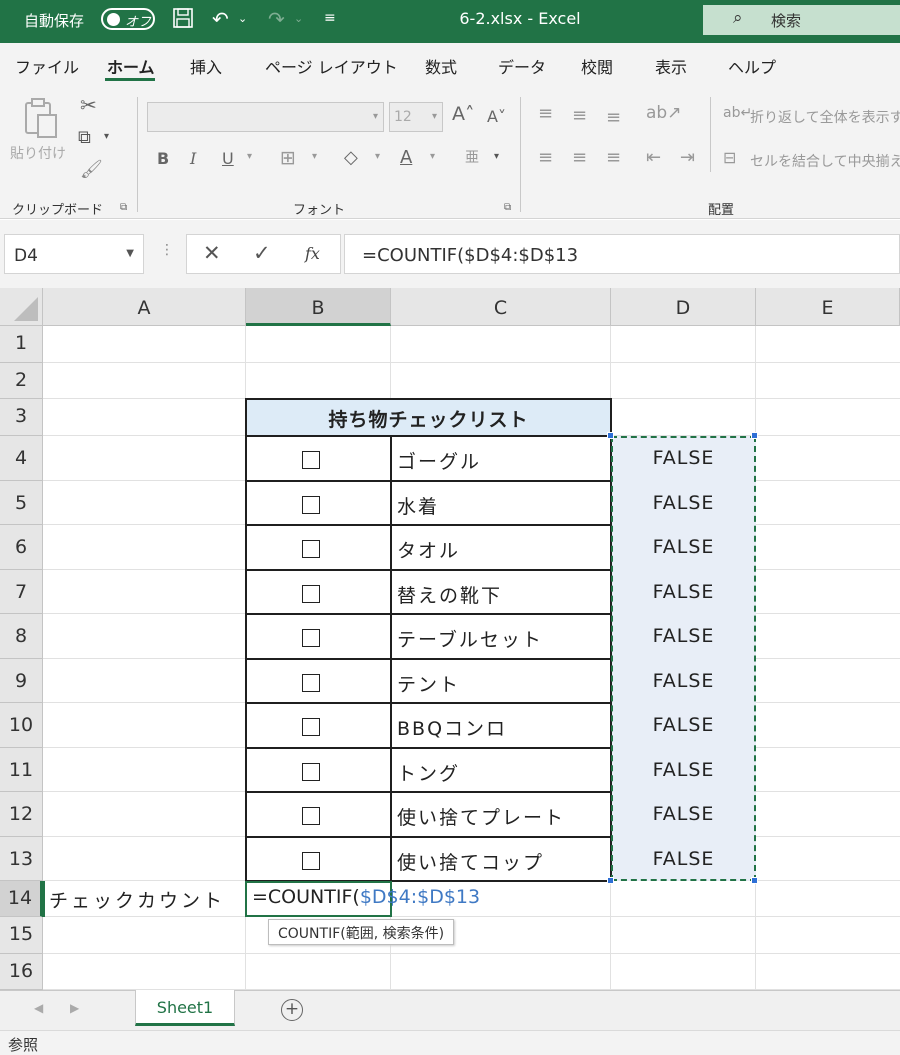 The image size is (900, 1055). Describe the element at coordinates (472, 157) in the screenshot. I see `phonetic-icon: 亜` at that location.